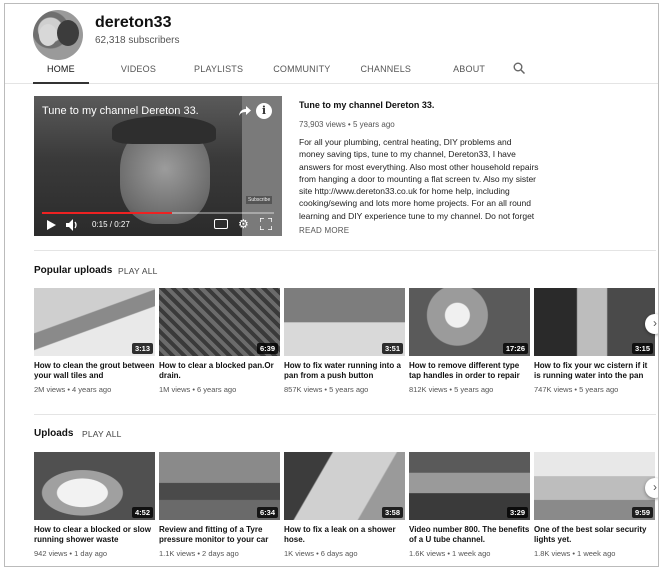 The image size is (662, 569). What do you see at coordinates (53, 433) in the screenshot?
I see `uploads-title: Uploads` at bounding box center [53, 433].